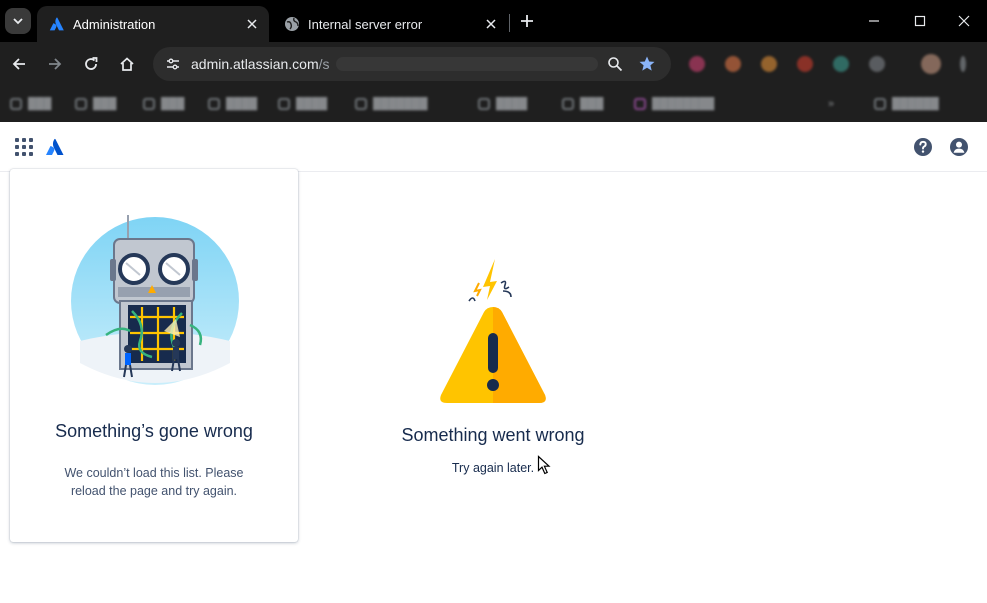 The height and width of the screenshot is (603, 987). I want to click on page-error-message: Try again later., so click(493, 468).